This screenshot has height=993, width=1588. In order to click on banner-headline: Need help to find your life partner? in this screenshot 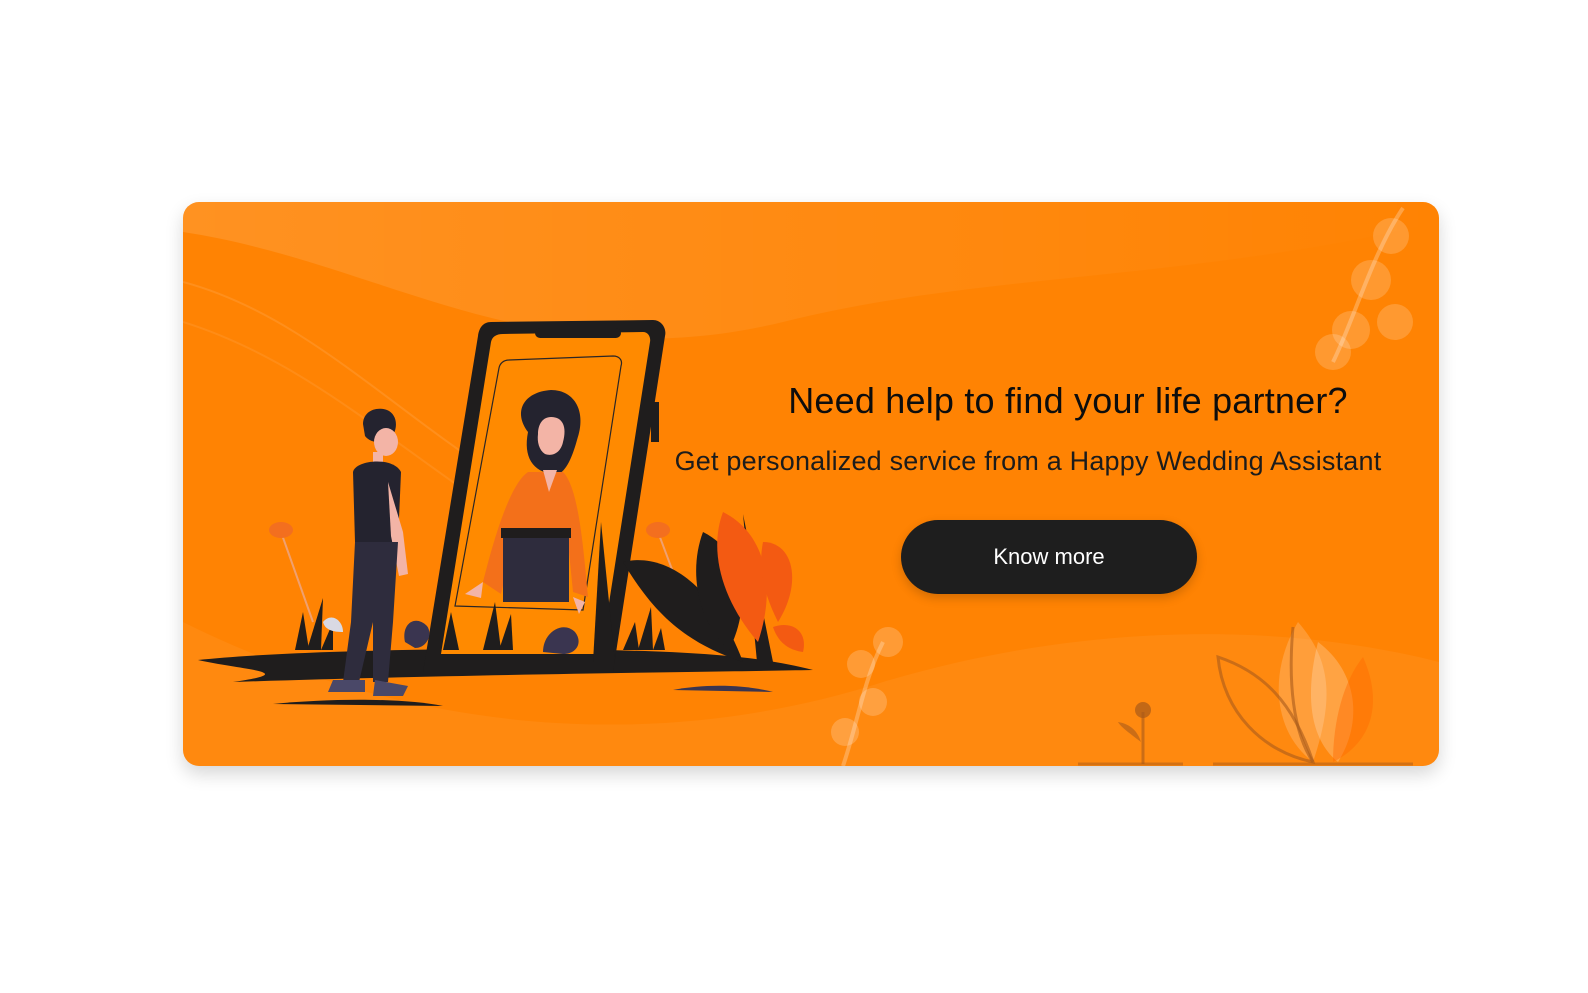, I will do `click(1068, 400)`.